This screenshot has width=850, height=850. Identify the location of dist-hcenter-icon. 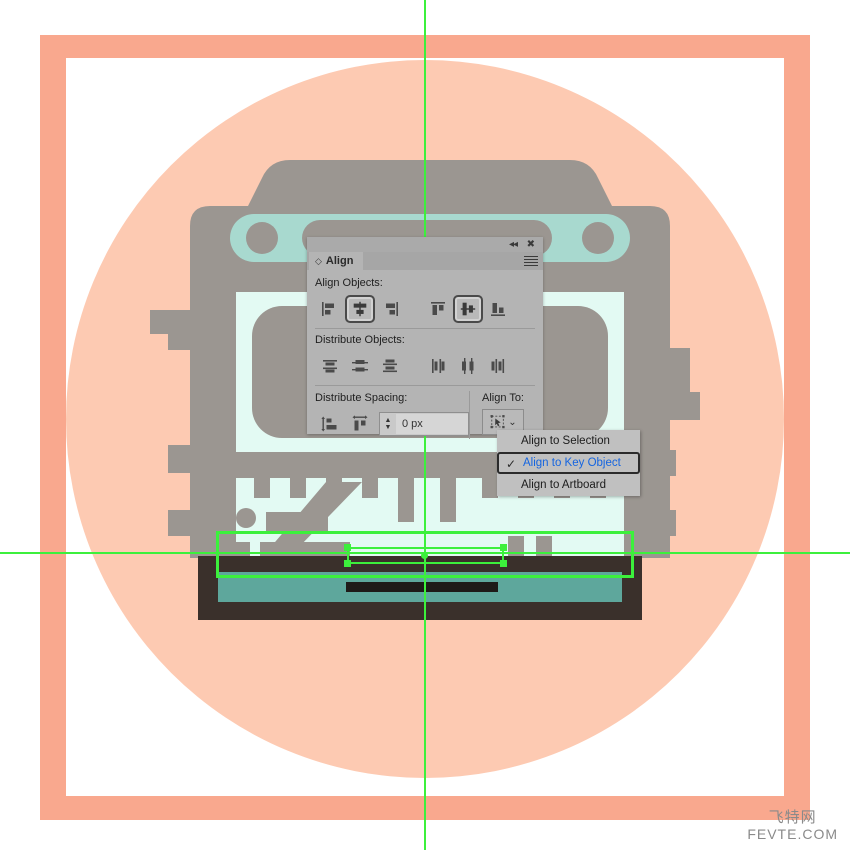
(468, 366).